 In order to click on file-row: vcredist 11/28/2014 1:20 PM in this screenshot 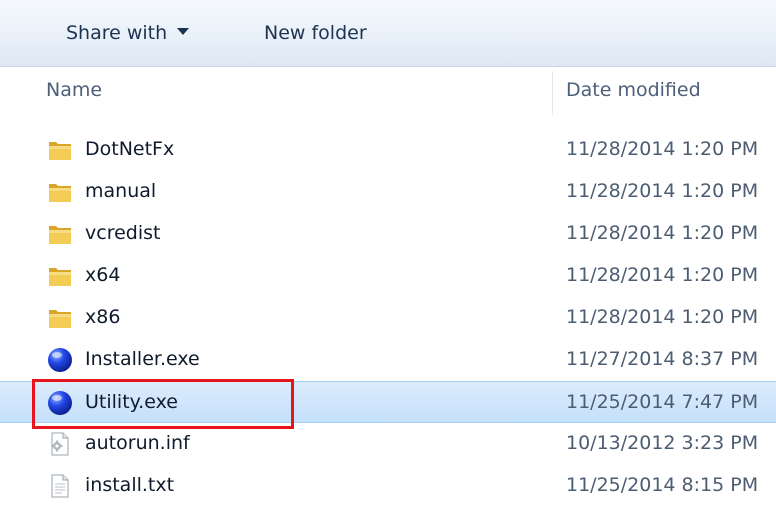, I will do `click(388, 234)`.